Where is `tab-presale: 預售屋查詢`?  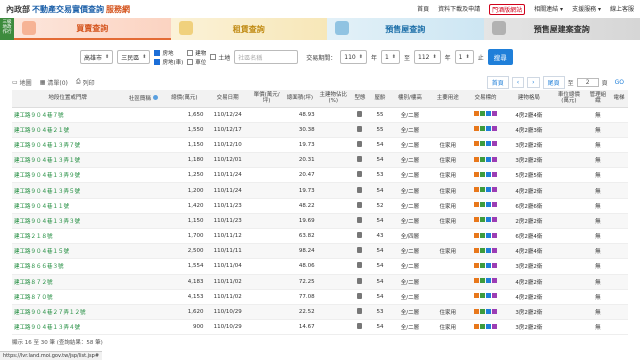
tab-presale: 預售屋查詢 is located at coordinates (405, 29).